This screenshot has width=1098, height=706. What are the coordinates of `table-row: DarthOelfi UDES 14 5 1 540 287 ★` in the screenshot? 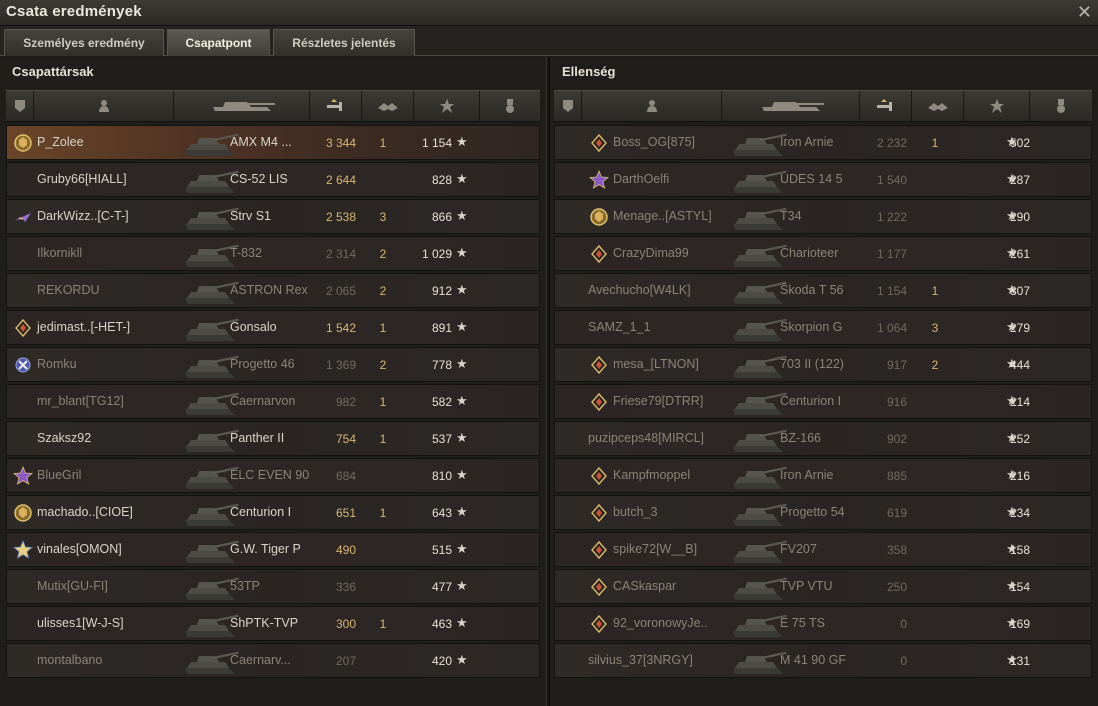 It's located at (823, 179).